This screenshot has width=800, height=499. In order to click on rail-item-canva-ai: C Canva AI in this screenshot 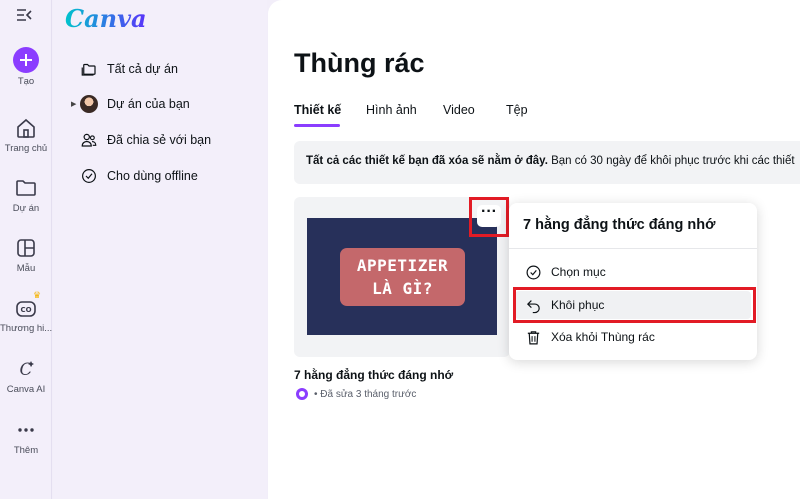, I will do `click(26, 376)`.